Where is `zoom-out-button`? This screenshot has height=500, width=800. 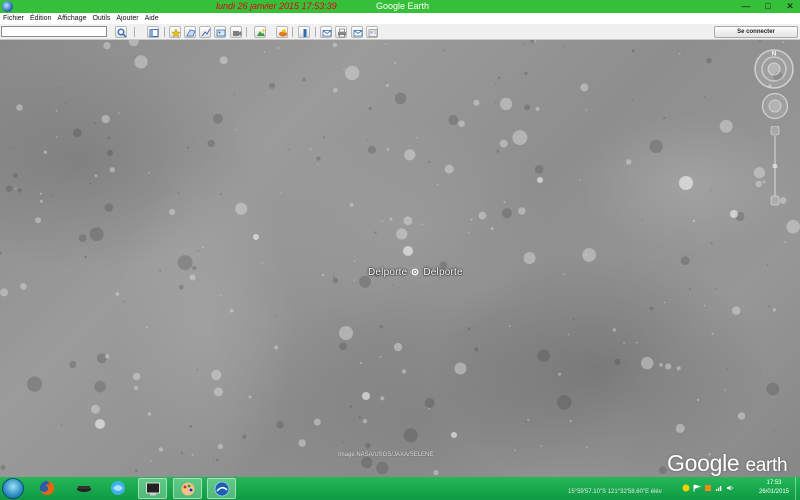
zoom-out-button is located at coordinates (775, 200).